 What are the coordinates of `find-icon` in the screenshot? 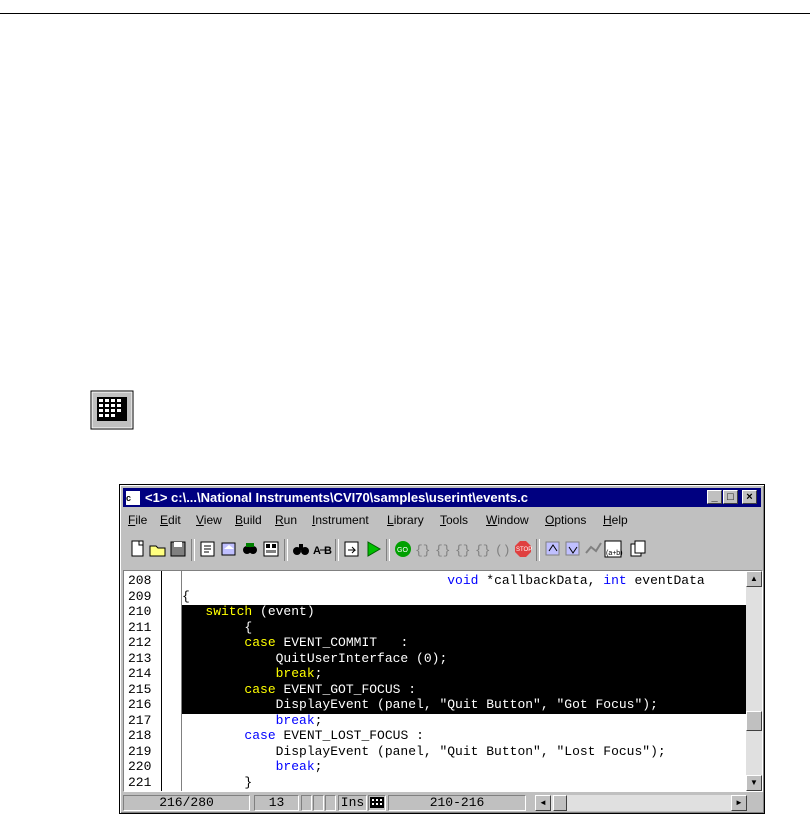 It's located at (301, 549).